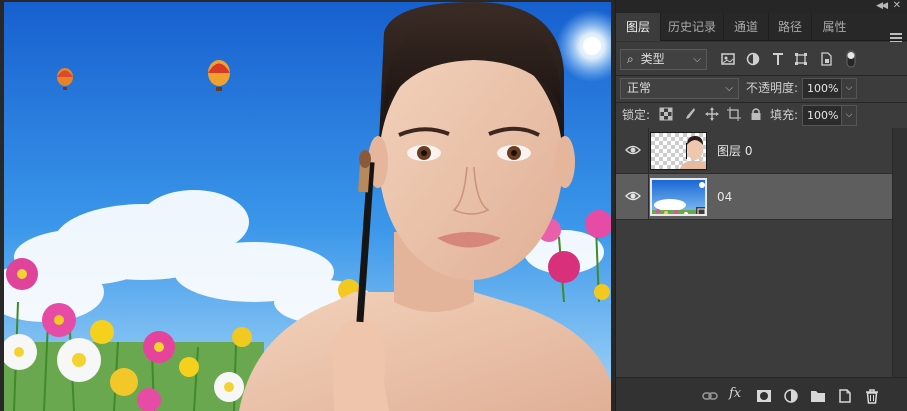 The width and height of the screenshot is (907, 411). I want to click on panel-tabs: 图层 历史记录 通道 路径 属性, so click(761, 28).